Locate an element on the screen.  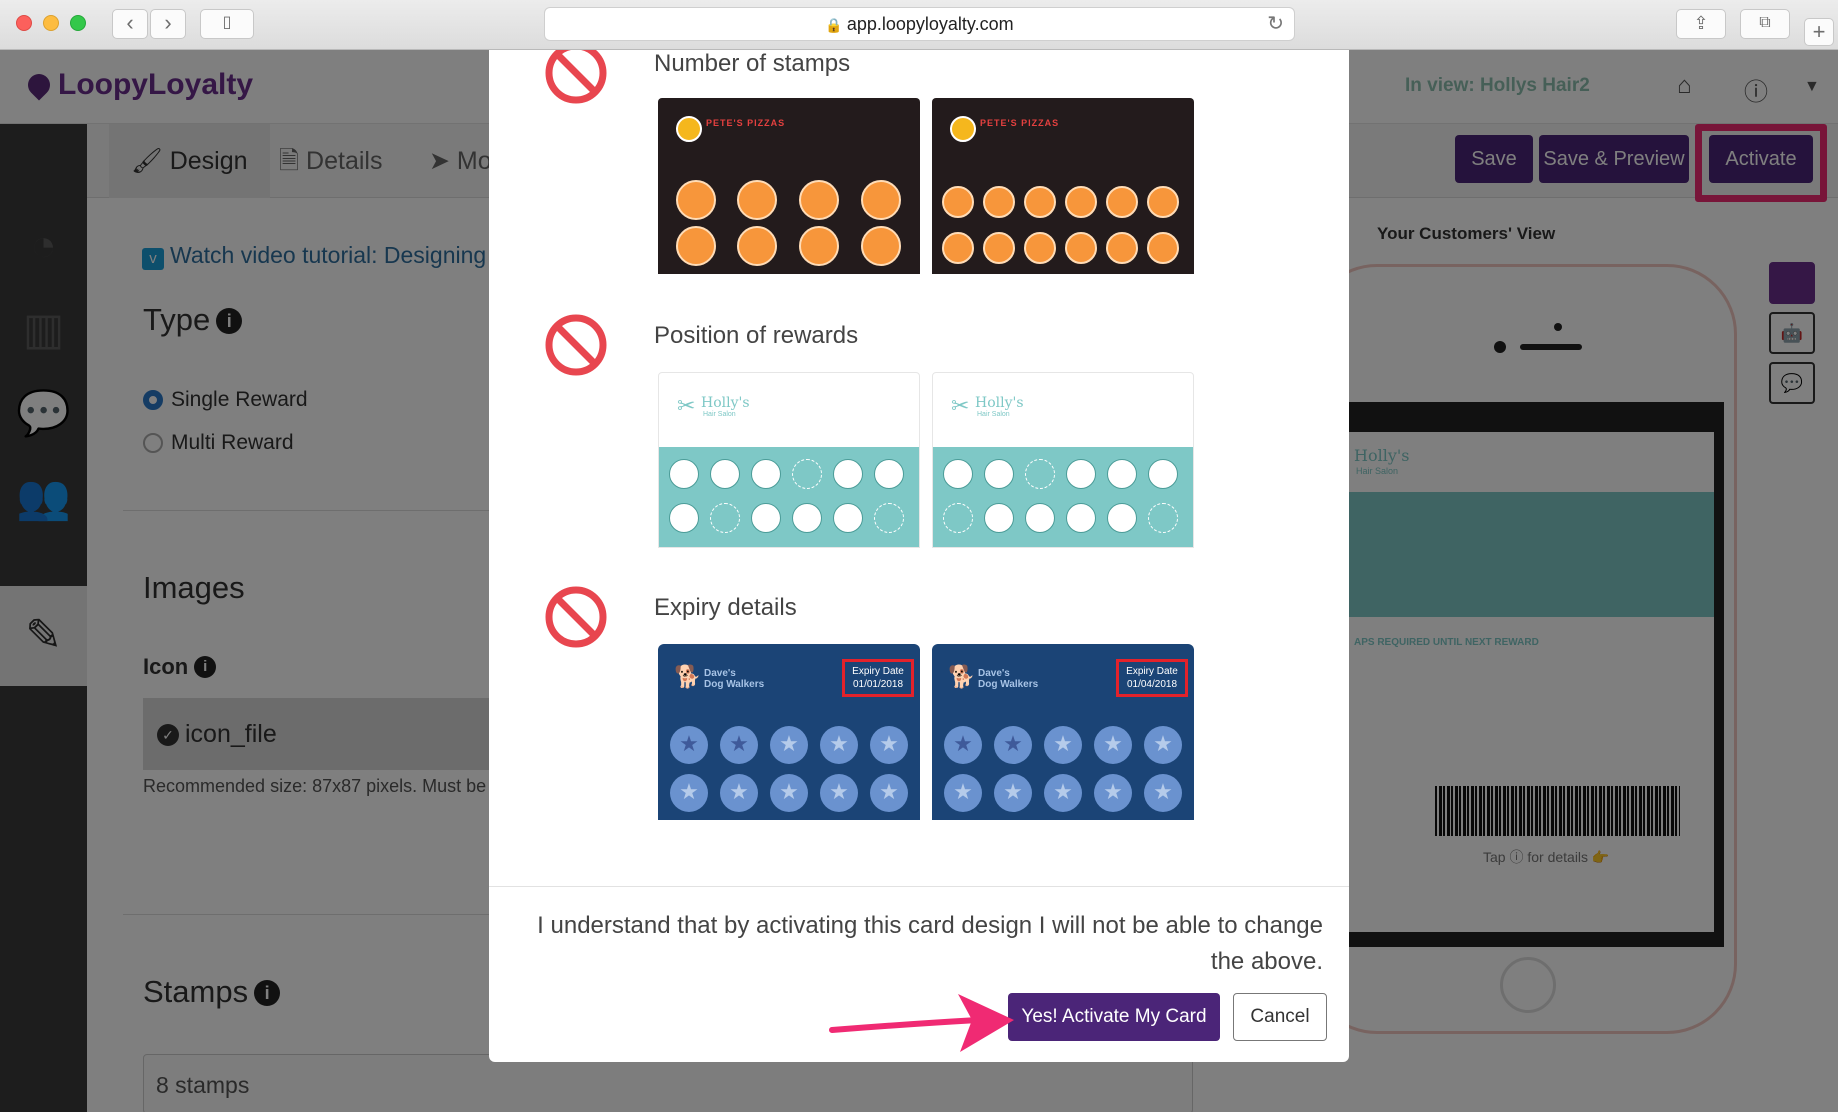
url-text: app.loopyloyalty.com is located at coordinates (930, 24).